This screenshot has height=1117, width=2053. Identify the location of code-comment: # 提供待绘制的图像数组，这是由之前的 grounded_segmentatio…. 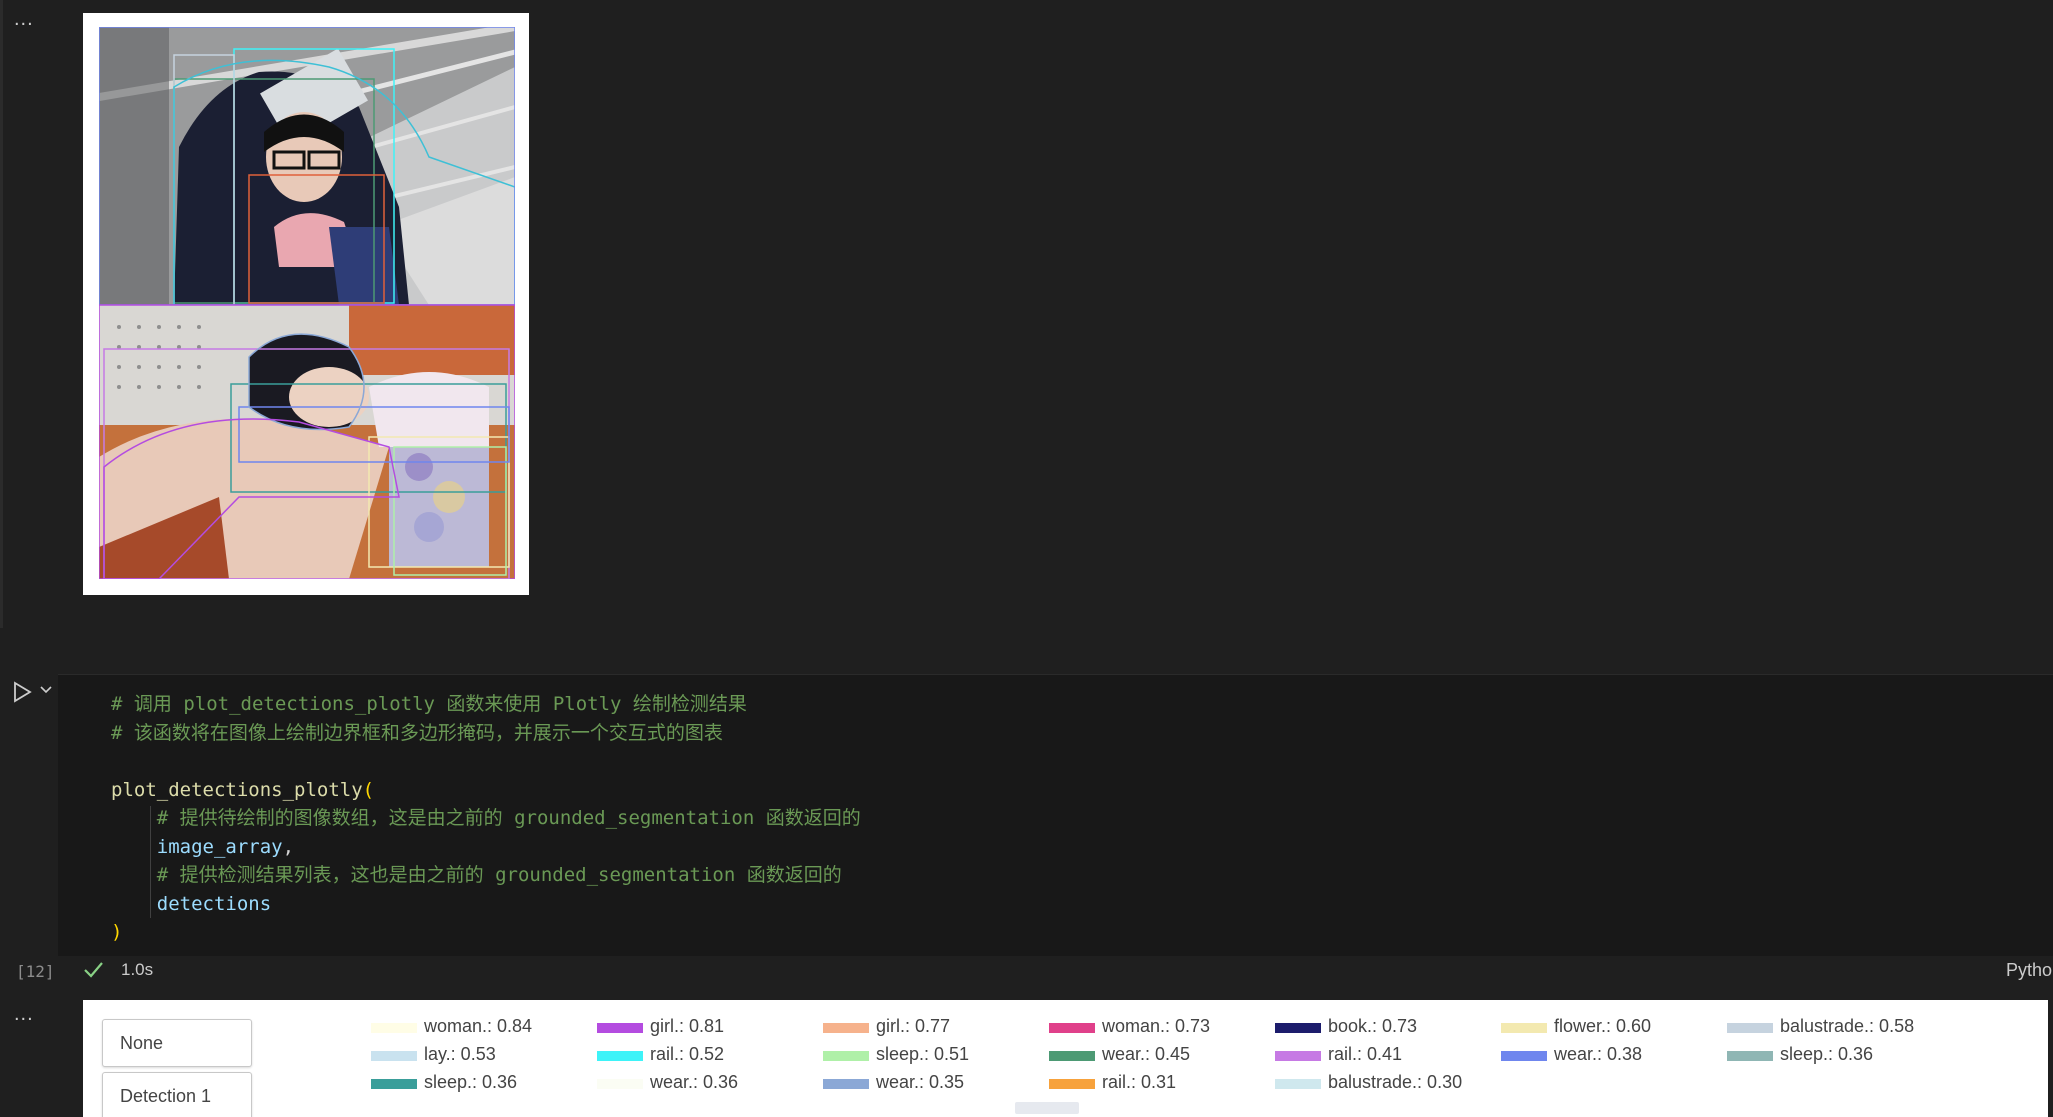
(486, 818).